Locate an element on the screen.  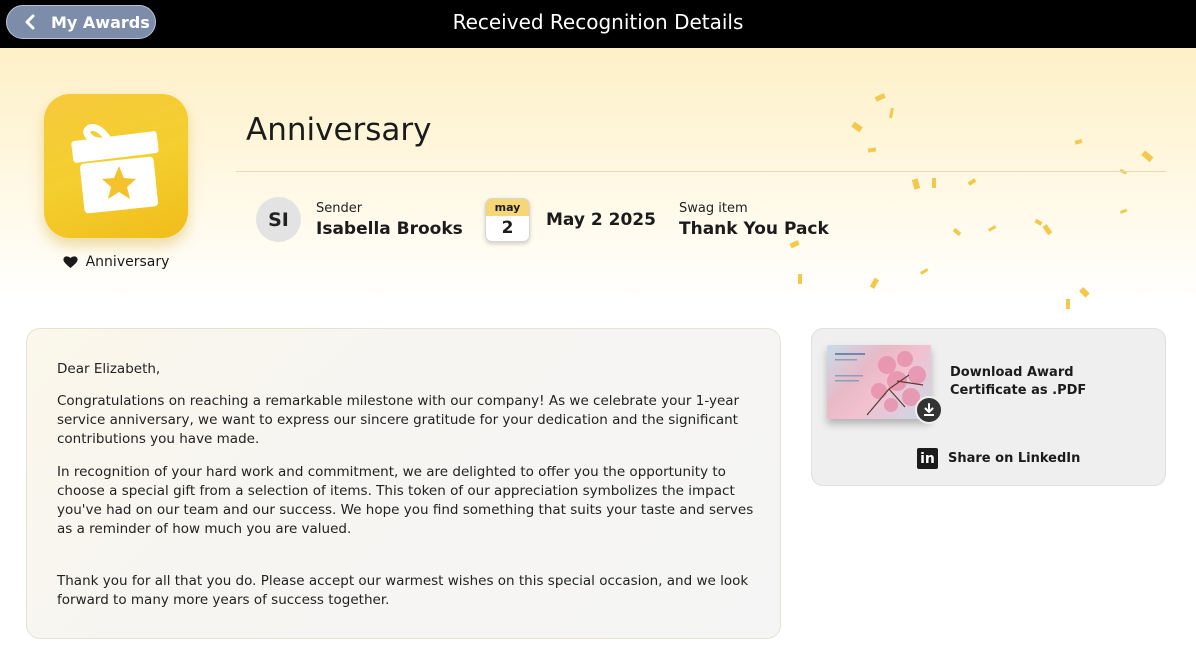
calendar-icon: may 2 is located at coordinates (507, 220).